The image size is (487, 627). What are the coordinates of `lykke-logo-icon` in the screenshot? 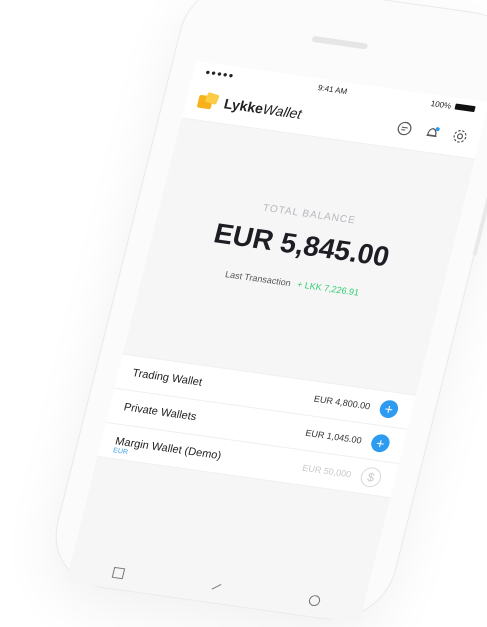 It's located at (208, 100).